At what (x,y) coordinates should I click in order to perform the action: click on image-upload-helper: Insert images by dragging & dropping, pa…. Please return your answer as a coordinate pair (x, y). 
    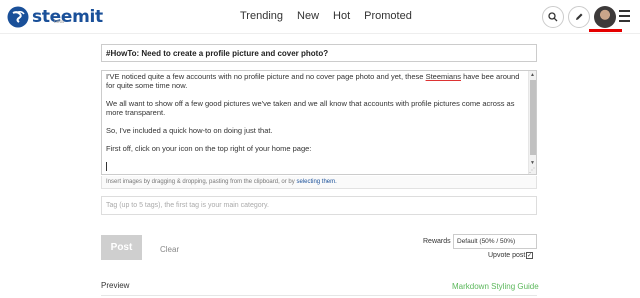
    Looking at the image, I should click on (319, 182).